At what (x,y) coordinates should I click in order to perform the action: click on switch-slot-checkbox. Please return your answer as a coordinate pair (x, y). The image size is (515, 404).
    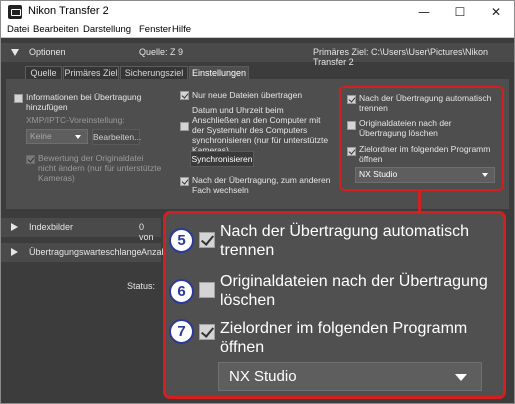
    Looking at the image, I should click on (184, 181).